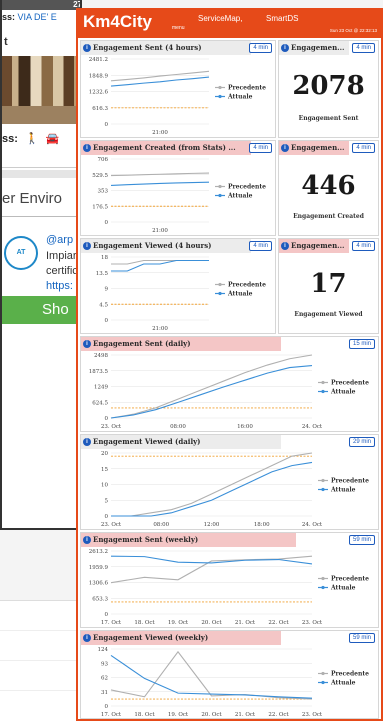 The height and width of the screenshot is (721, 383). What do you see at coordinates (181, 293) in the screenshot?
I see `line-chart: 18 13.5 9 4.5 0 21:00 Precedente Attuale` at bounding box center [181, 293].